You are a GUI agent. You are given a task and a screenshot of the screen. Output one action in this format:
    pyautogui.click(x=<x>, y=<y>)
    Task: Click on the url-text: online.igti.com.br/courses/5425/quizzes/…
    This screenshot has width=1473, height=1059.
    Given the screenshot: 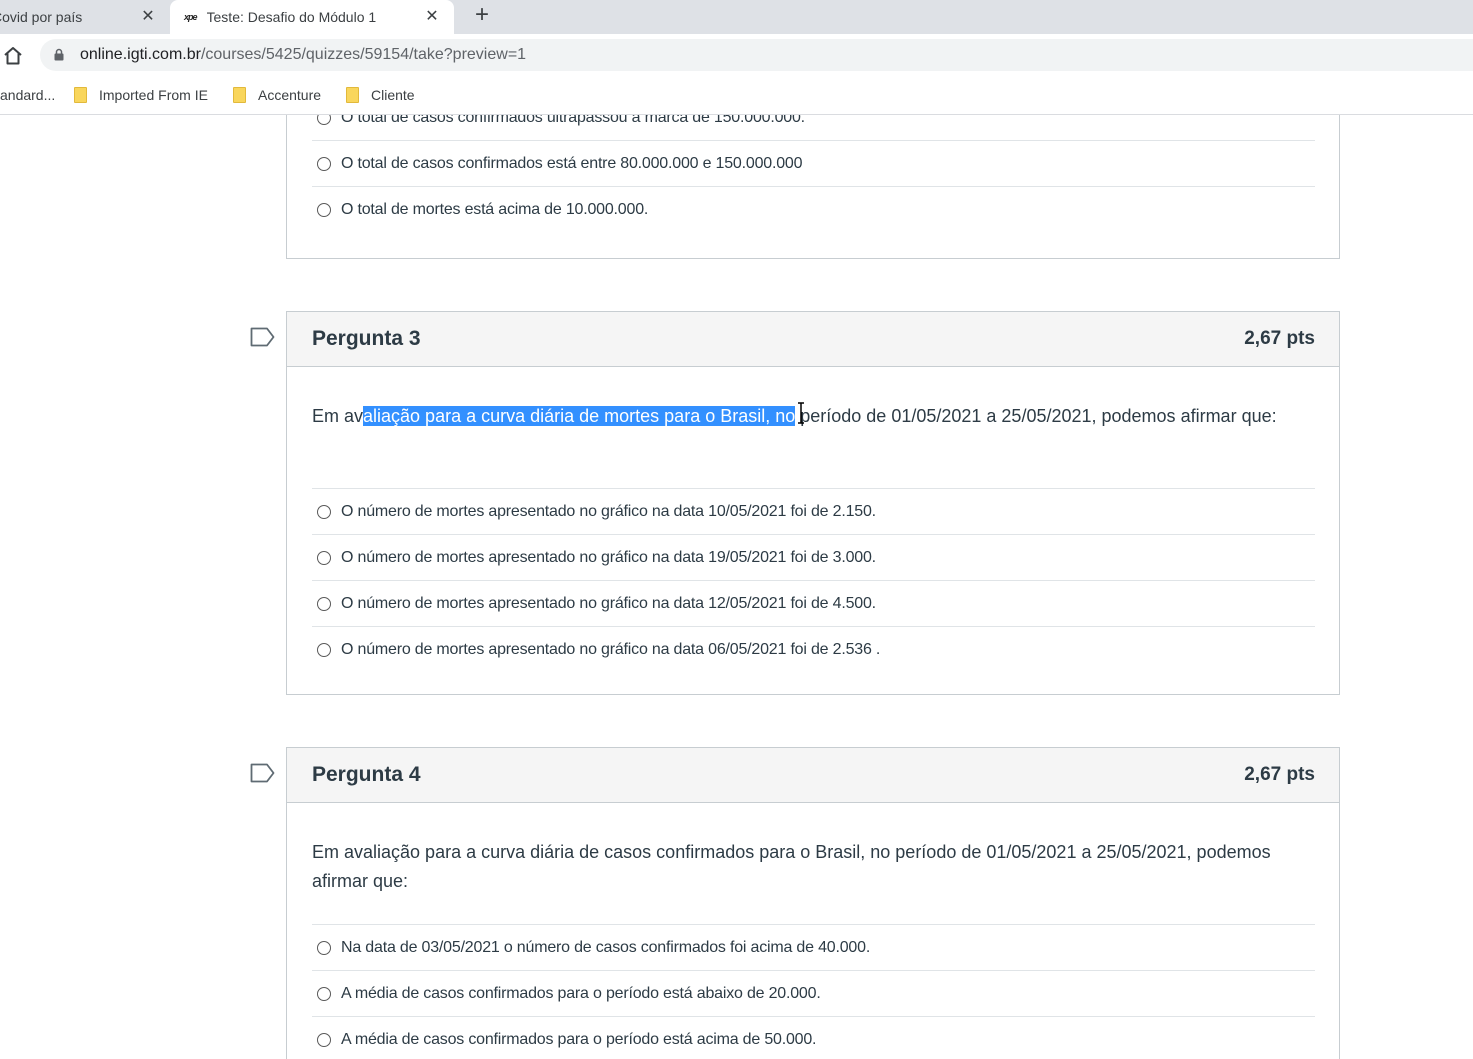 What is the action you would take?
    pyautogui.click(x=303, y=55)
    